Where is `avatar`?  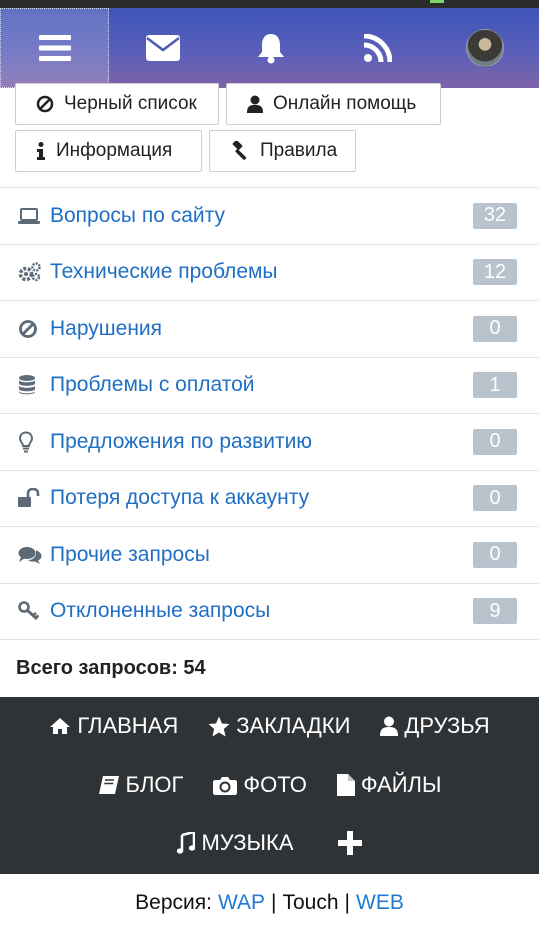
avatar is located at coordinates (485, 48).